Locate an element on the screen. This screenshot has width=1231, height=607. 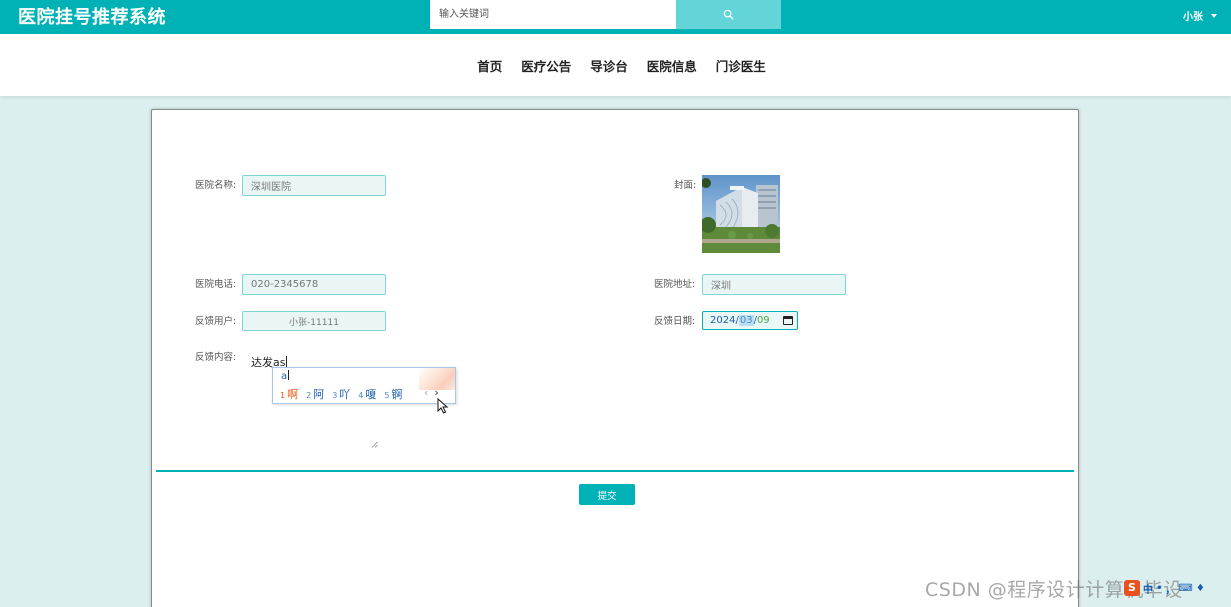
ime-candidate-text: 啊 is located at coordinates (293, 394).